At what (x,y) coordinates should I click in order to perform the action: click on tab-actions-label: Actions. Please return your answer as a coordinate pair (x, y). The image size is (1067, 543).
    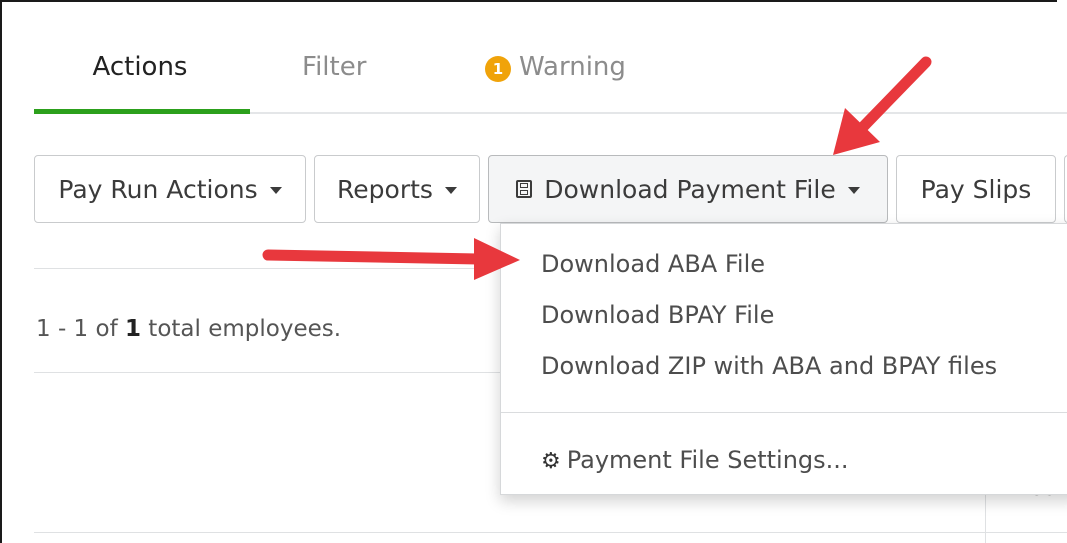
    Looking at the image, I should click on (140, 67).